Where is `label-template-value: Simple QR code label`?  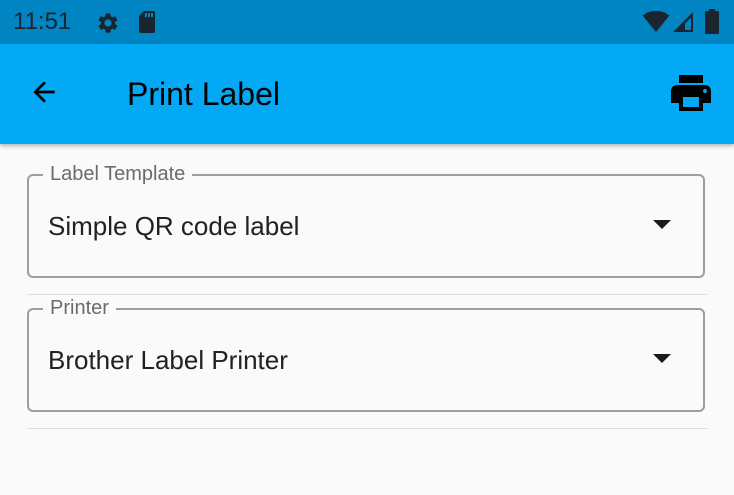
label-template-value: Simple QR code label is located at coordinates (174, 226).